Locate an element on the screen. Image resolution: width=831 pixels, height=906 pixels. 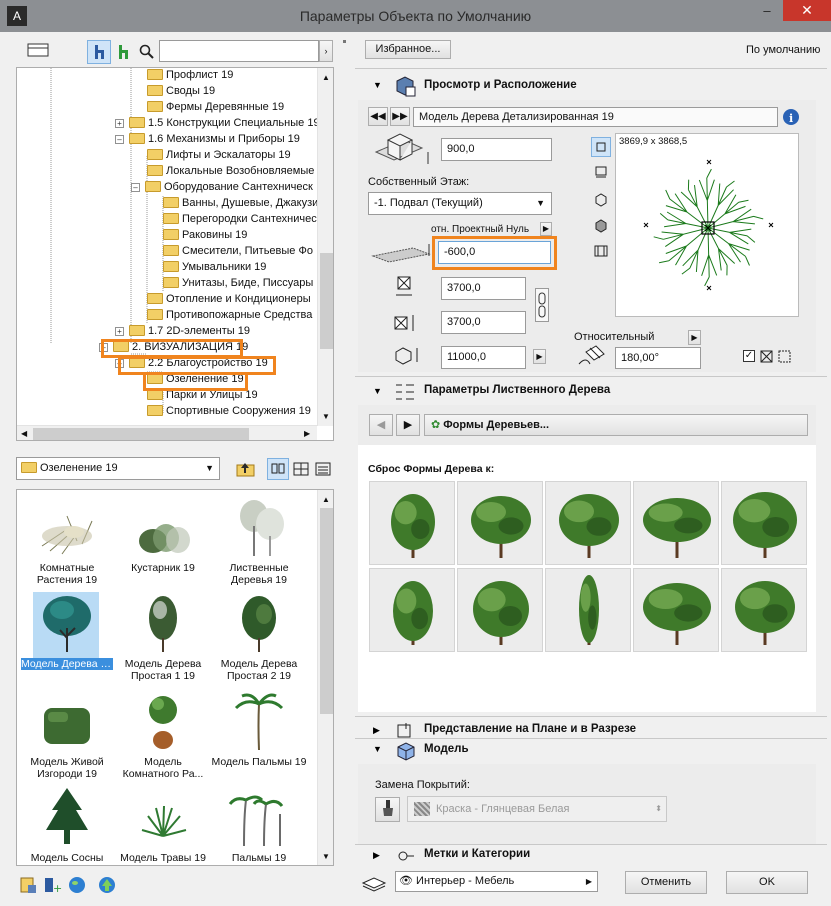
preview-canvas: 3869,9 x 3868,5 is located at coordinates (707, 225).